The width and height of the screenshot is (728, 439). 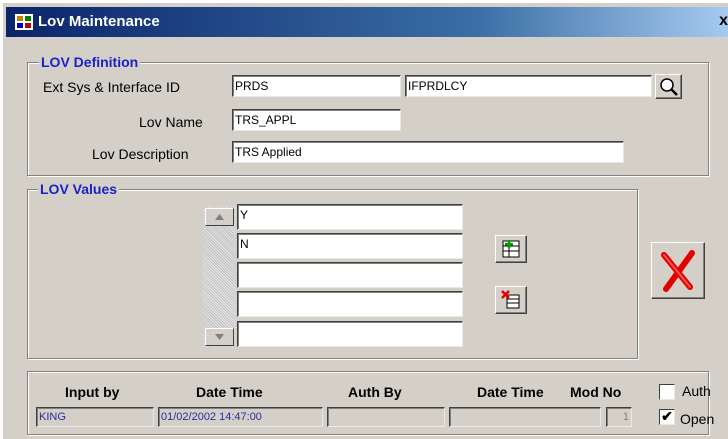 I want to click on window-title: Lov Maintenance, so click(x=99, y=21).